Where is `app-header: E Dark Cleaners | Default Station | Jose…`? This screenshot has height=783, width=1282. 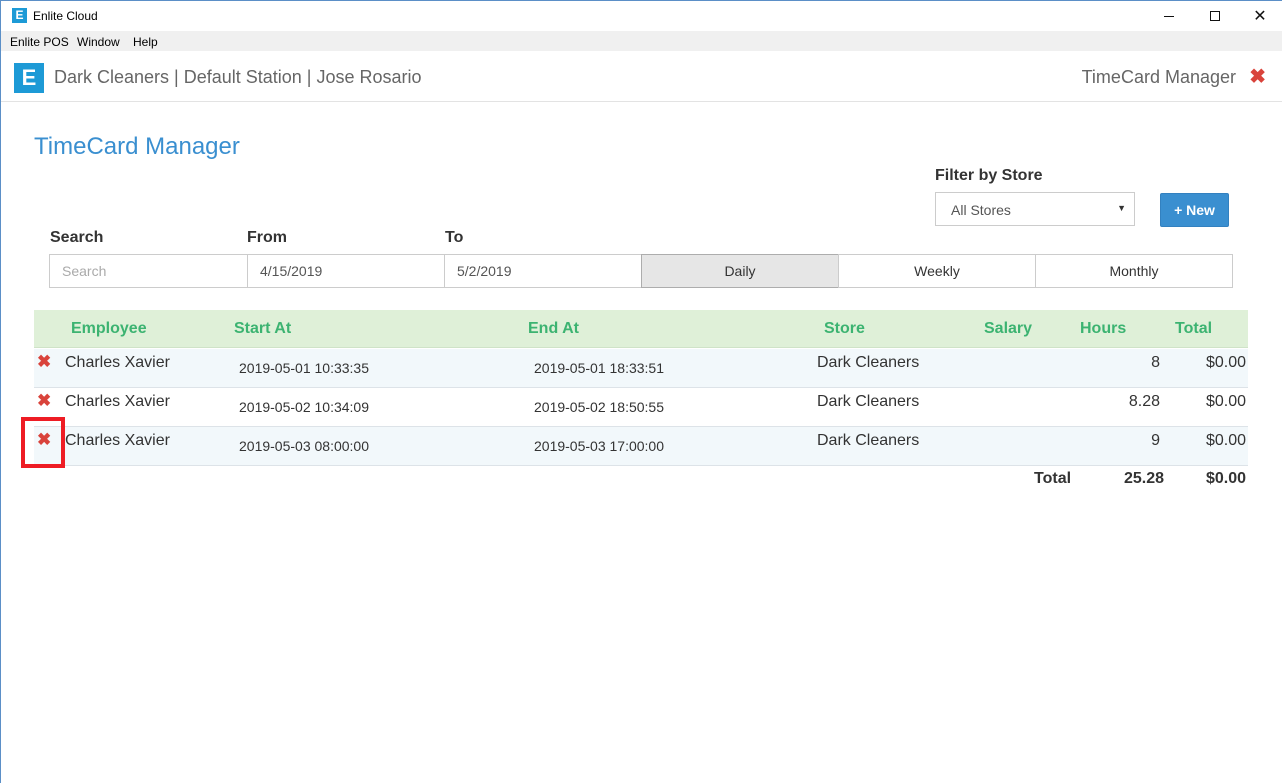 app-header: E Dark Cleaners | Default Station | Jose… is located at coordinates (641, 76).